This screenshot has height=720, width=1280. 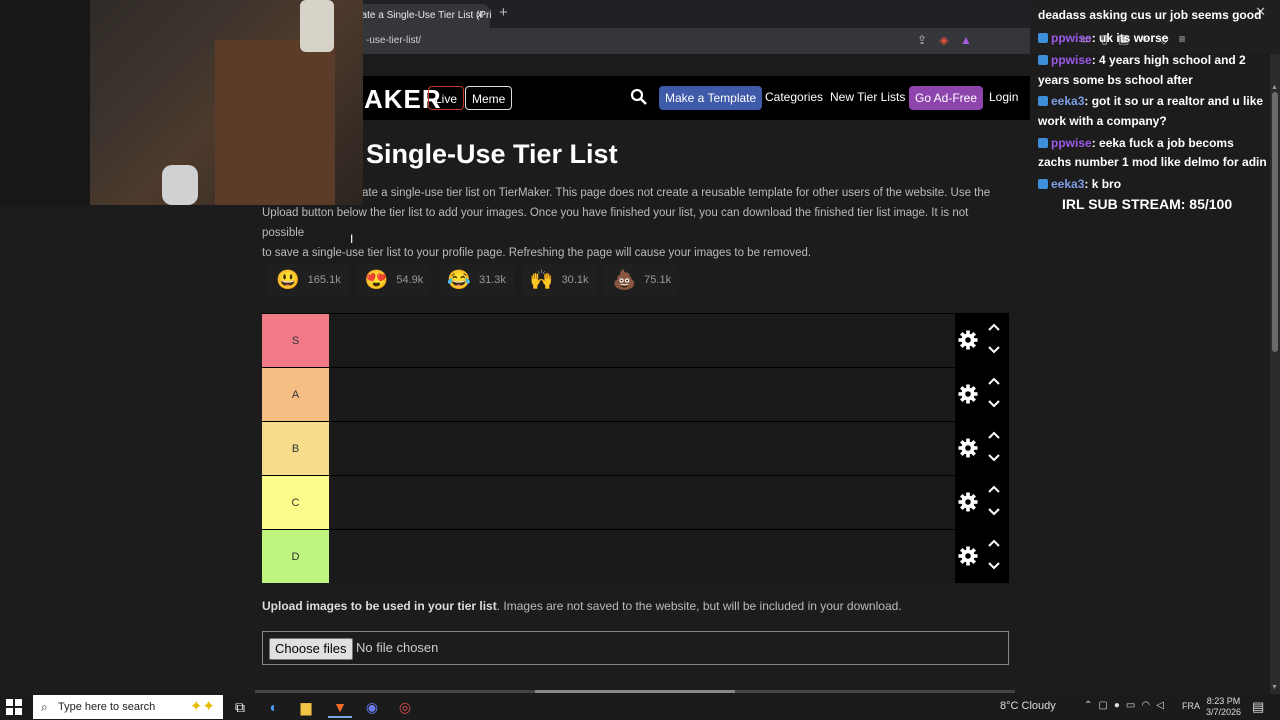 What do you see at coordinates (372, 707) in the screenshot?
I see `discord-icon: ◉` at bounding box center [372, 707].